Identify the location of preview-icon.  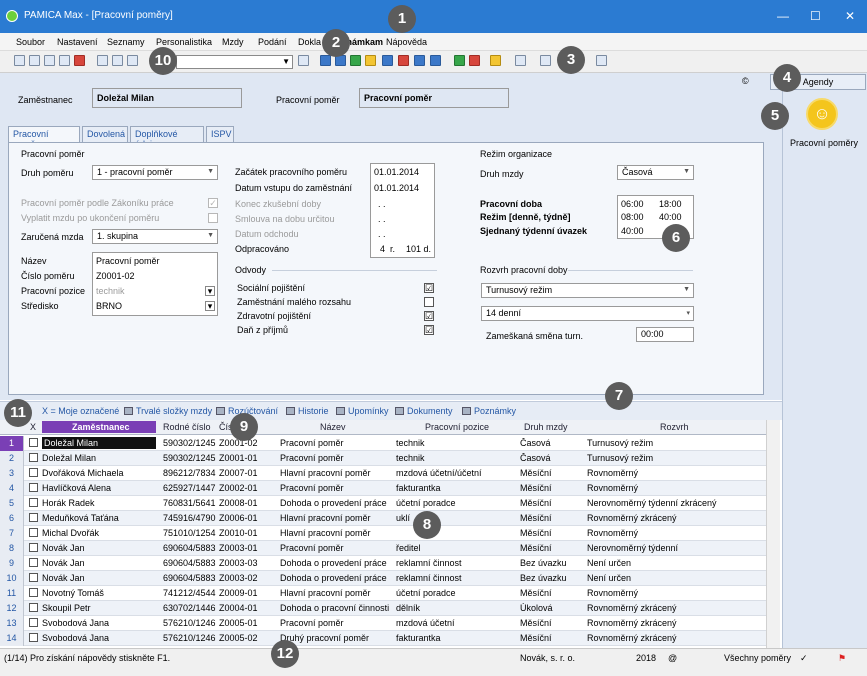
(64, 60).